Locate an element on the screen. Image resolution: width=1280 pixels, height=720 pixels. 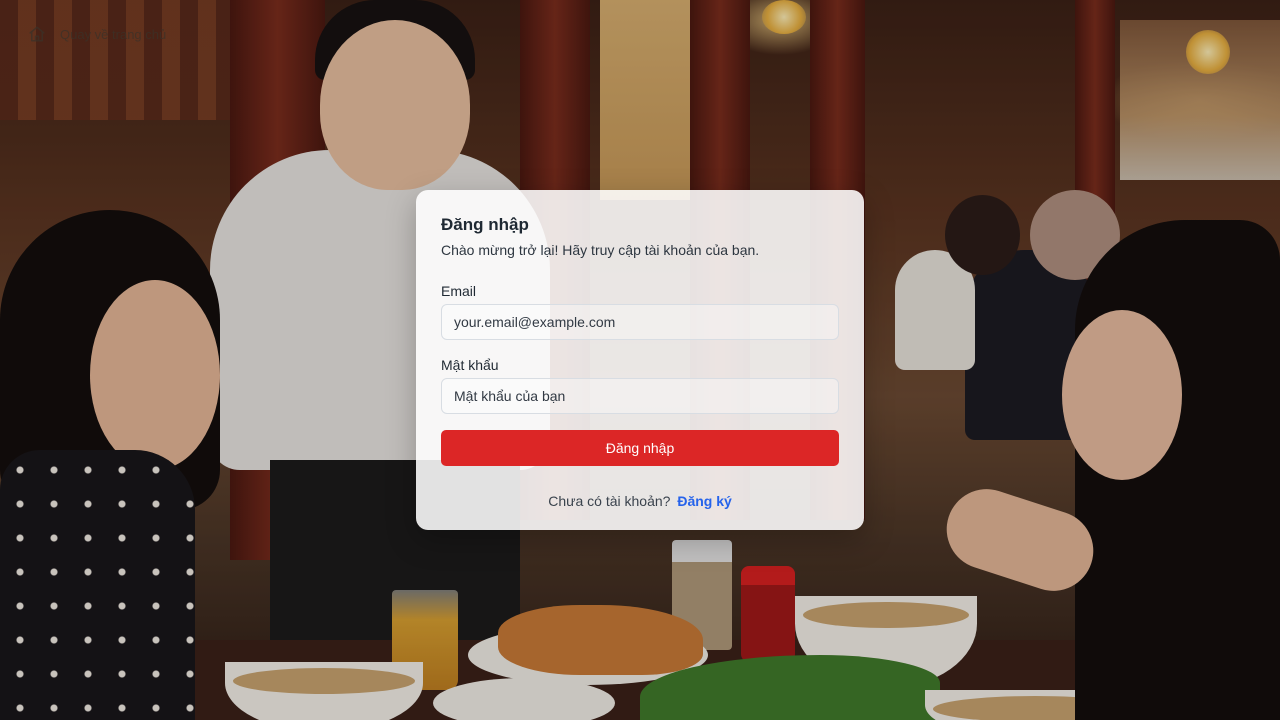
signup-prompt: Chưa có tài khoản? Đăng ký is located at coordinates (640, 501).